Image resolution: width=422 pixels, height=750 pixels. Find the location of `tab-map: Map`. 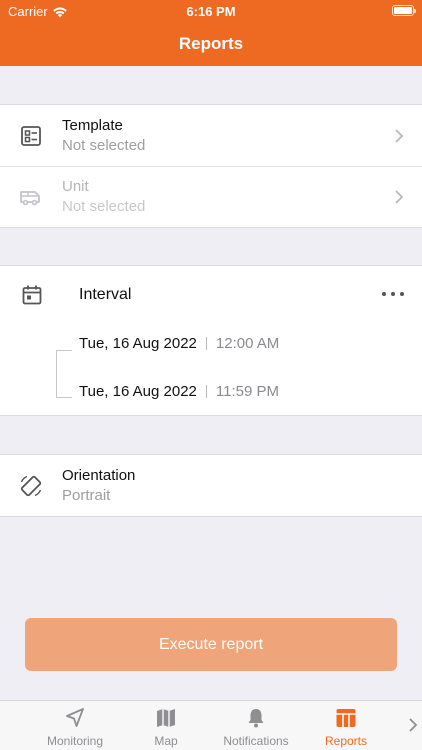

tab-map: Map is located at coordinates (166, 725).